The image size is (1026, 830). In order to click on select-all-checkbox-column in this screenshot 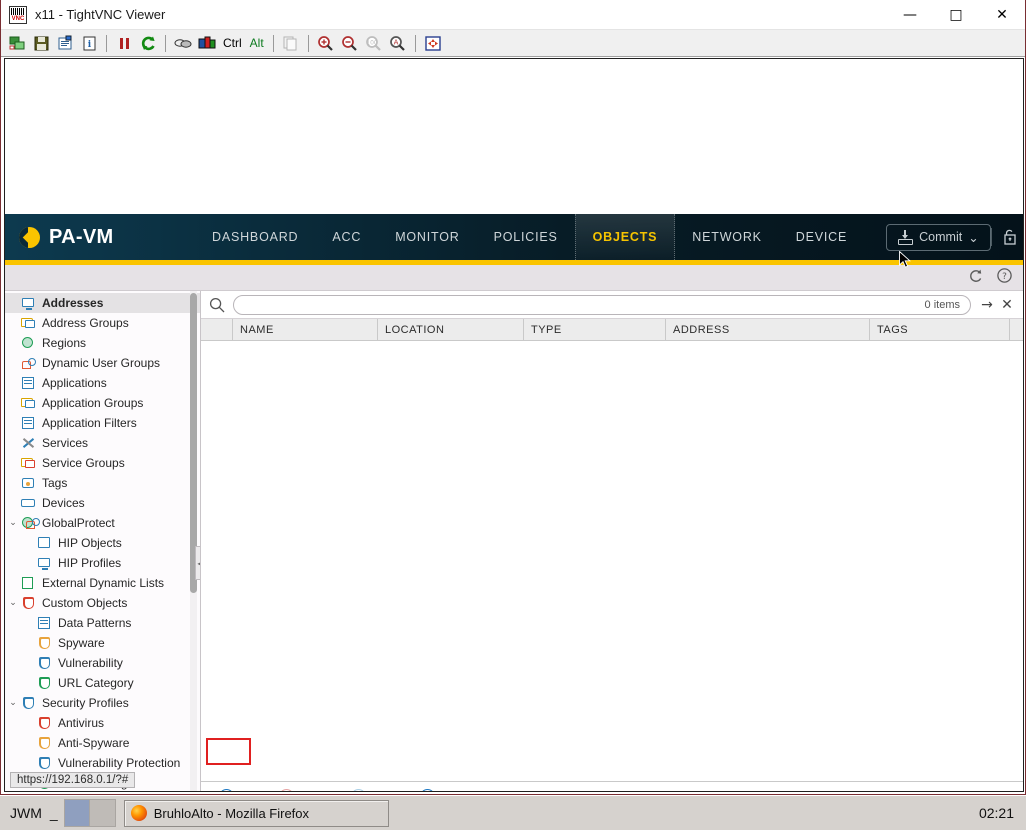, I will do `click(217, 330)`.